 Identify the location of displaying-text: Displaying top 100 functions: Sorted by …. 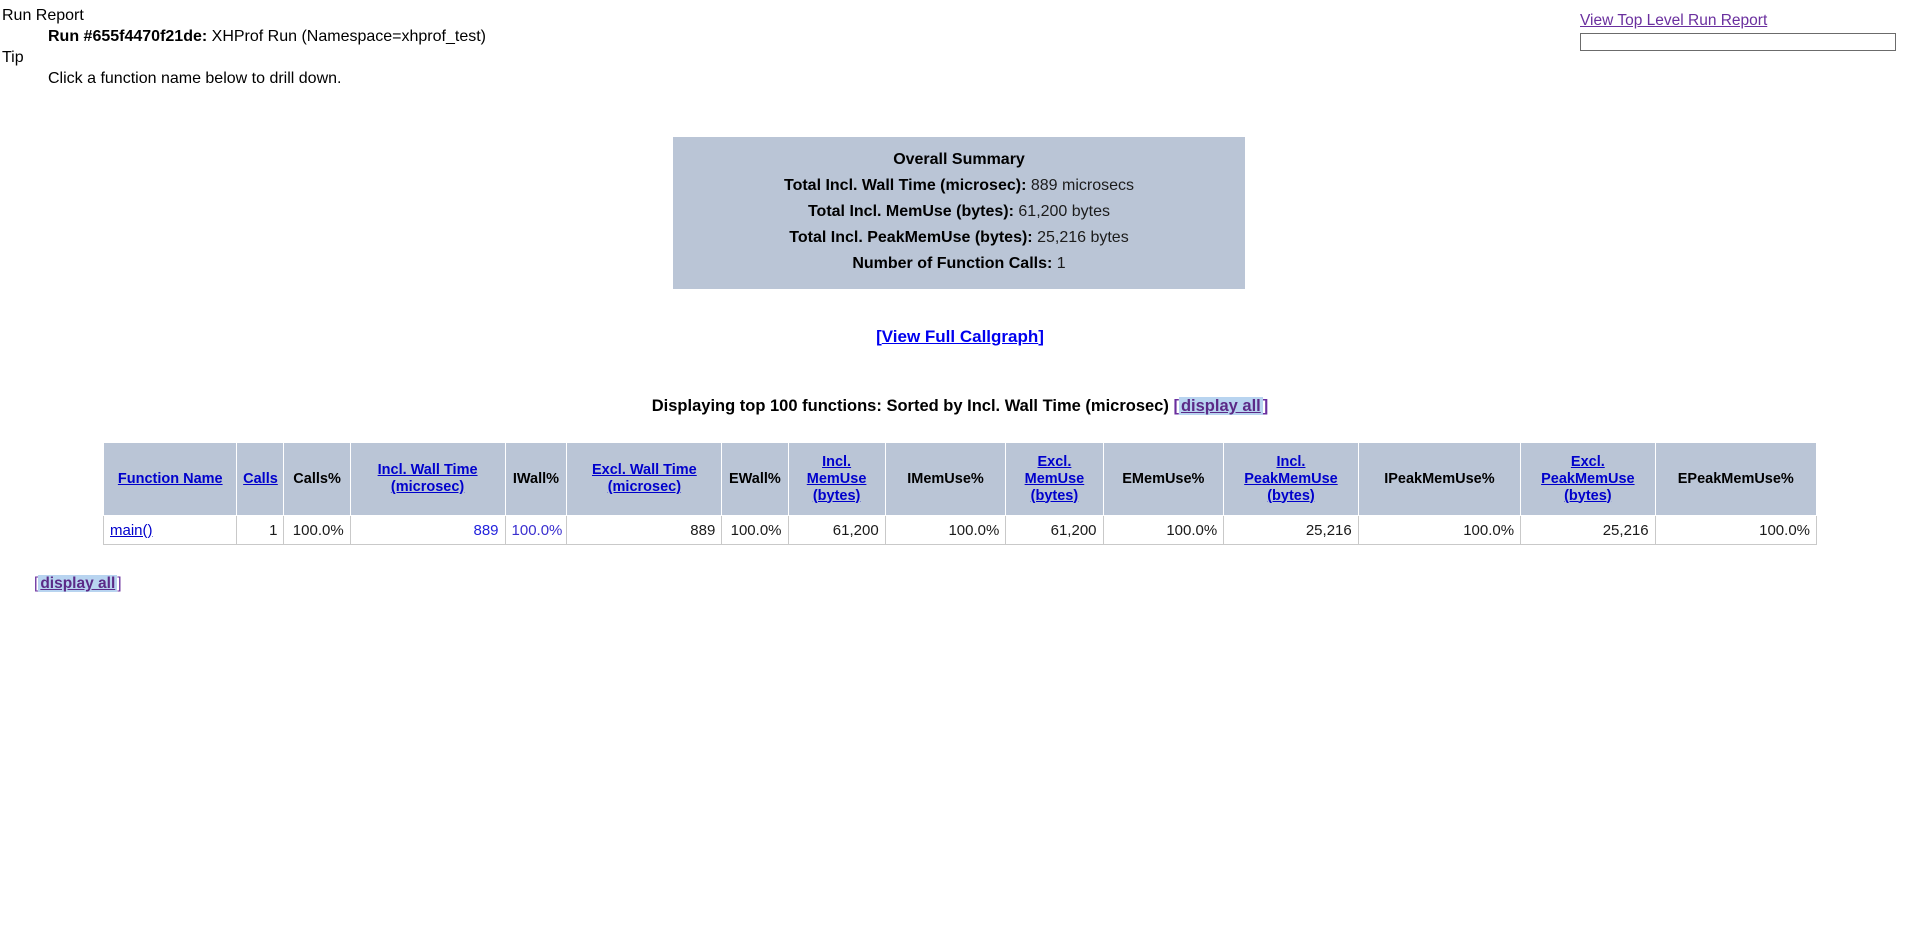
(910, 406).